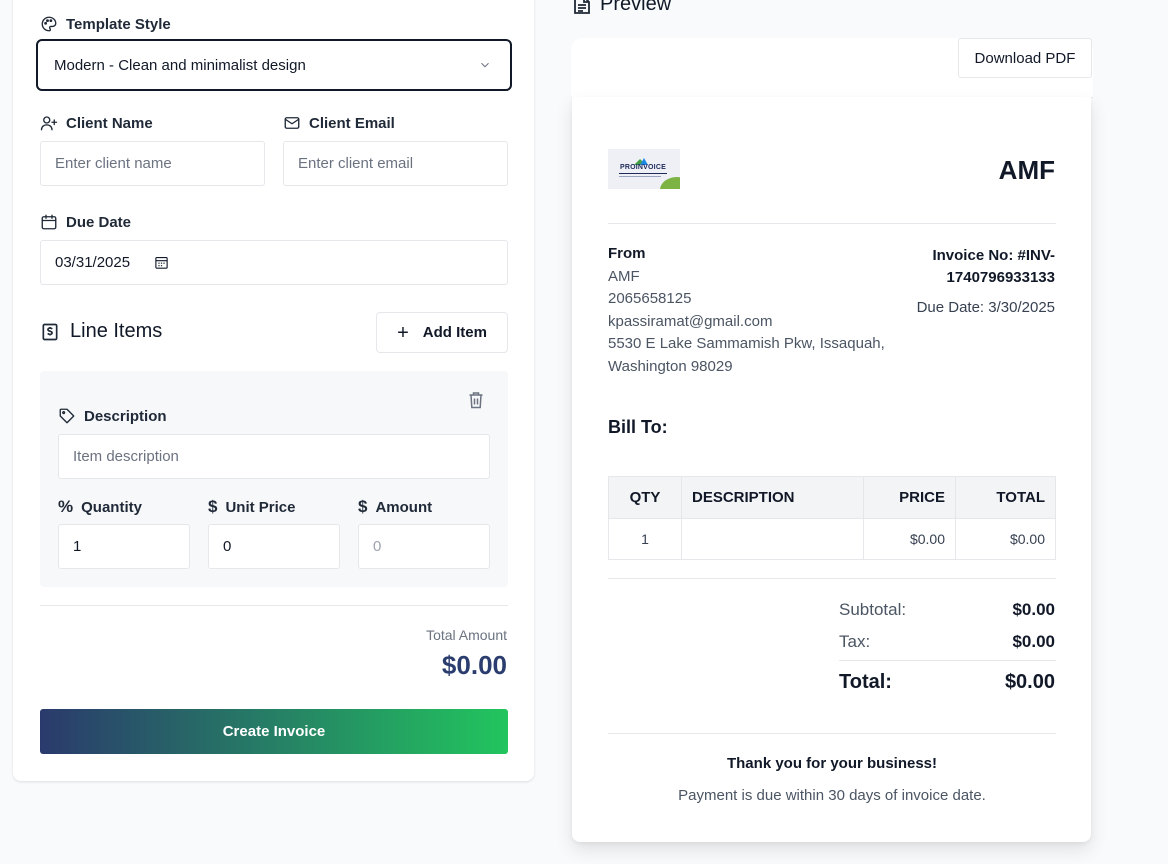 The height and width of the screenshot is (864, 1168). What do you see at coordinates (260, 507) in the screenshot?
I see `unit-price-label-text: Unit Price` at bounding box center [260, 507].